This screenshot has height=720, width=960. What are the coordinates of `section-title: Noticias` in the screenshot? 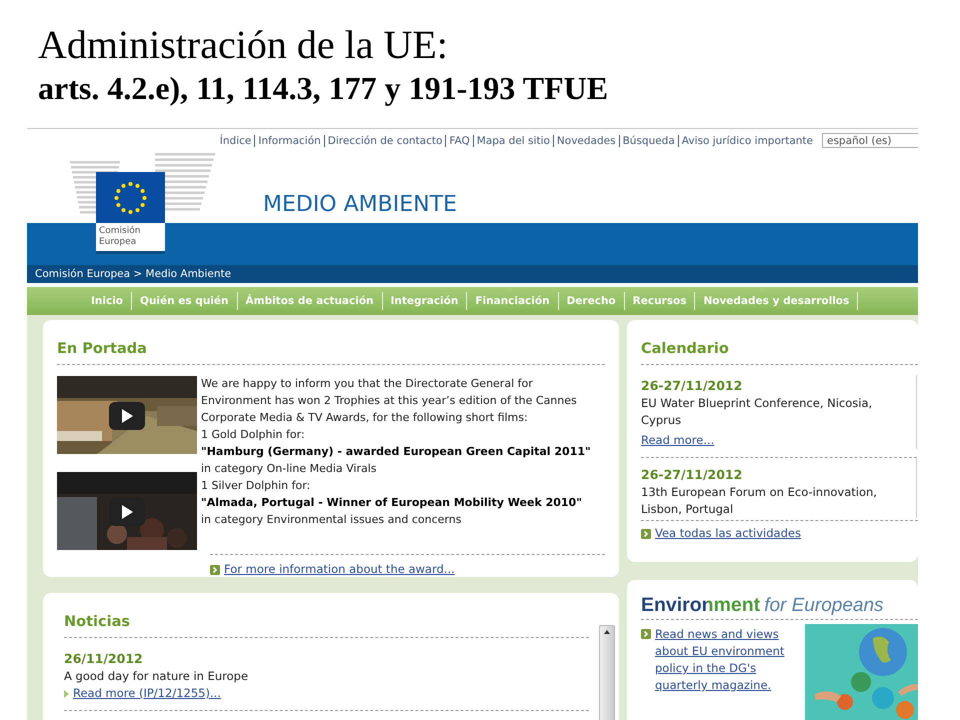 It's located at (97, 622).